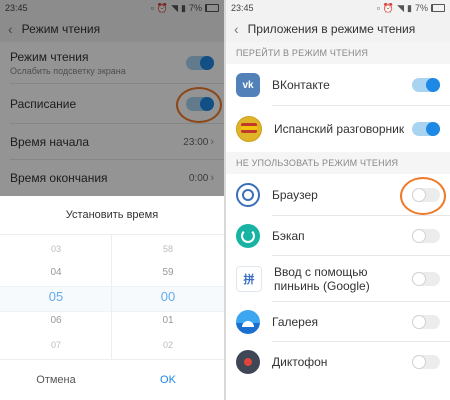  Describe the element at coordinates (242, 8) in the screenshot. I see `status-time: 23:45` at that location.